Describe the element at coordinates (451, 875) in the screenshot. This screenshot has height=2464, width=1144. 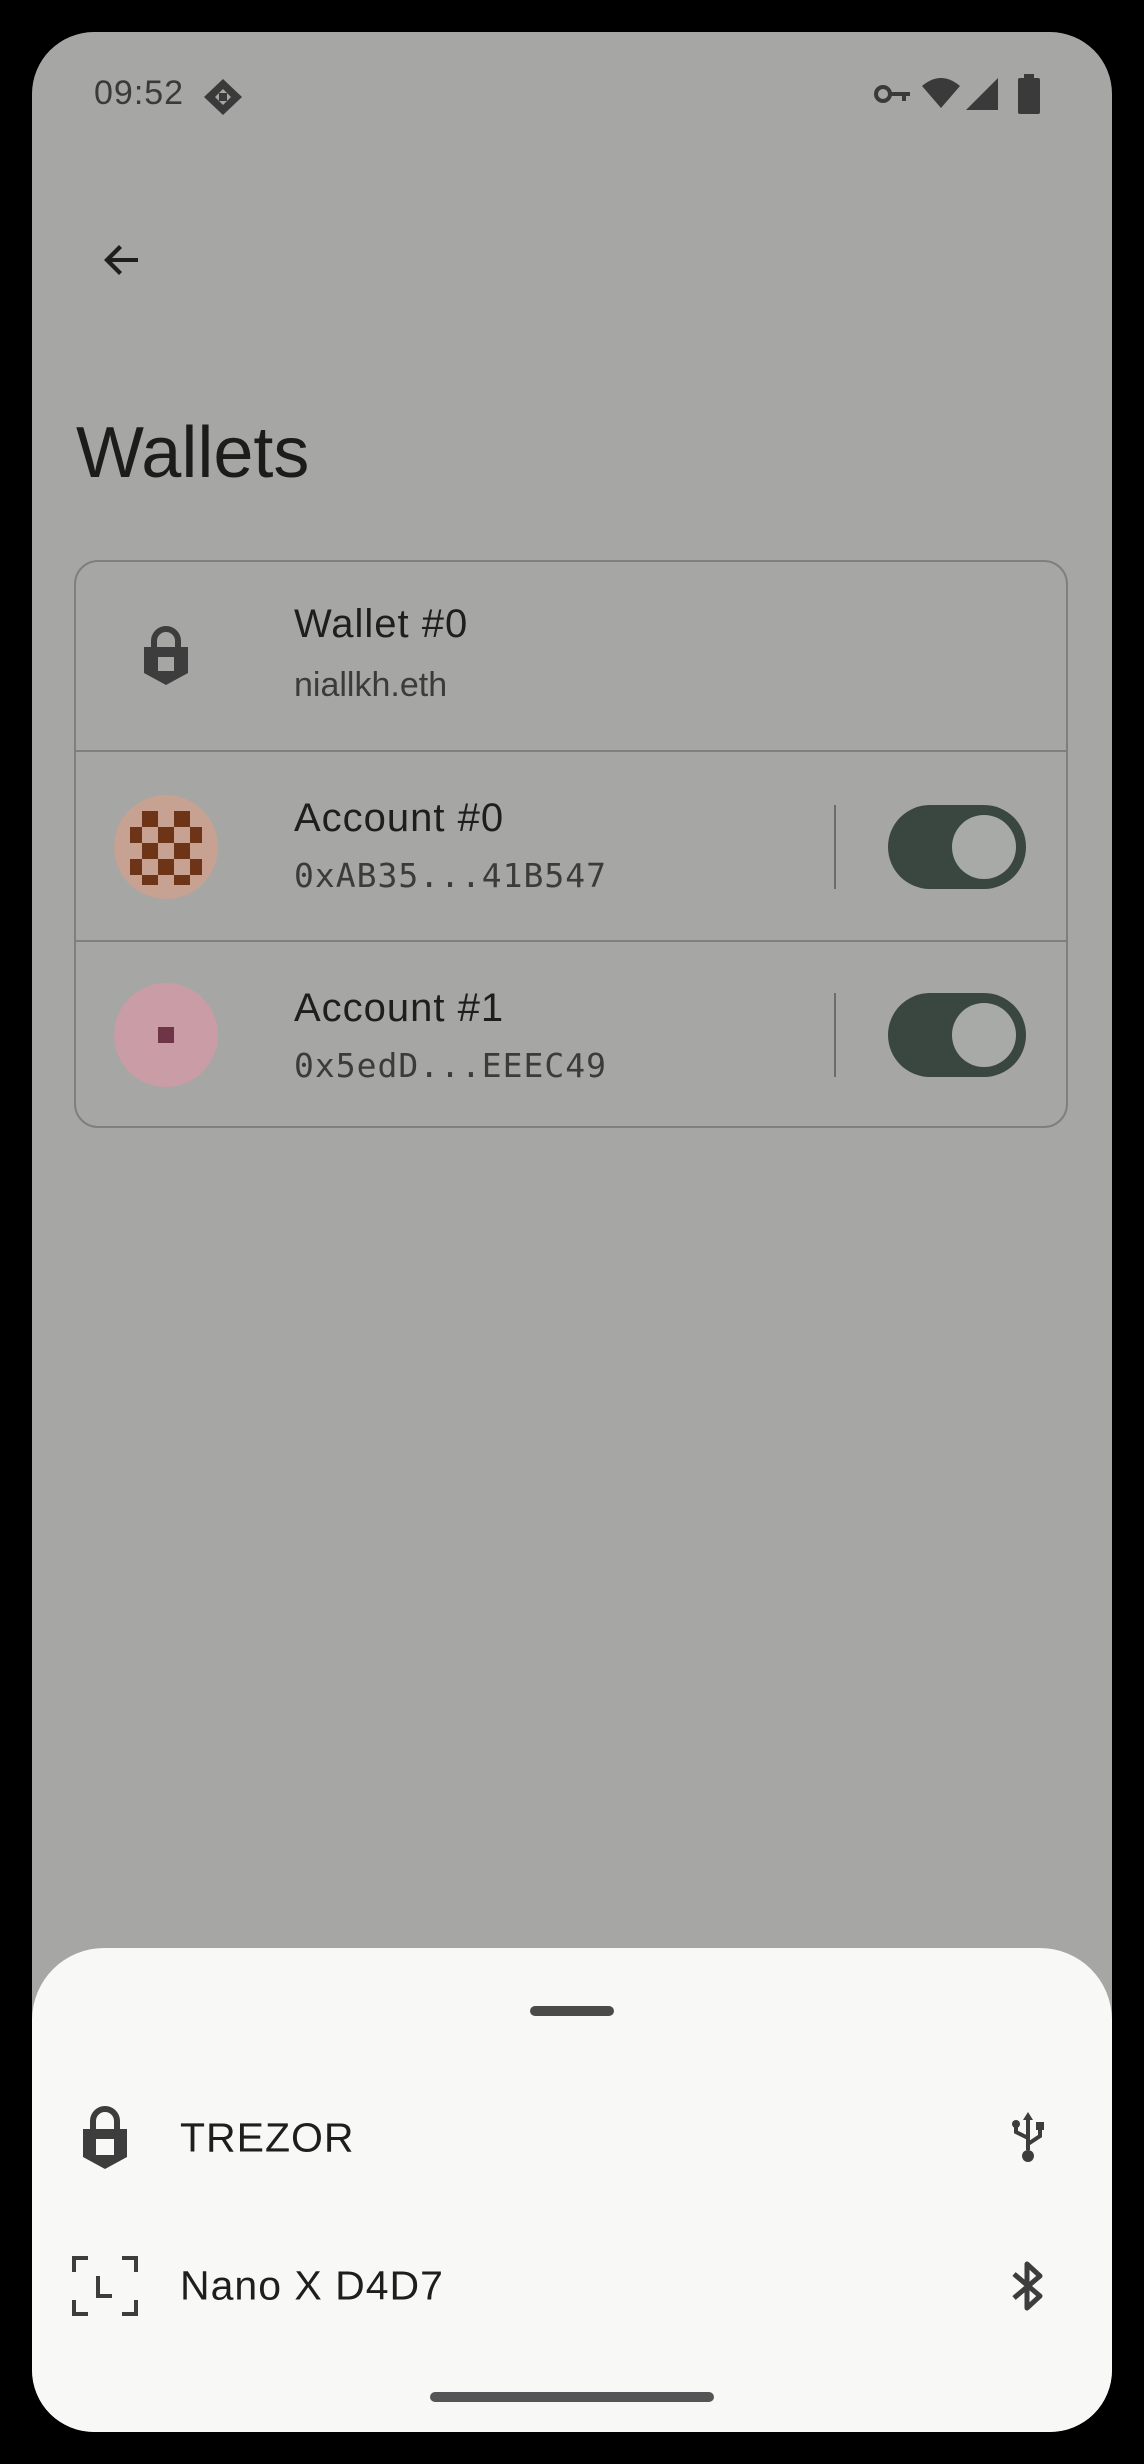
I see `account-address: 0xAB35...41B547` at that location.